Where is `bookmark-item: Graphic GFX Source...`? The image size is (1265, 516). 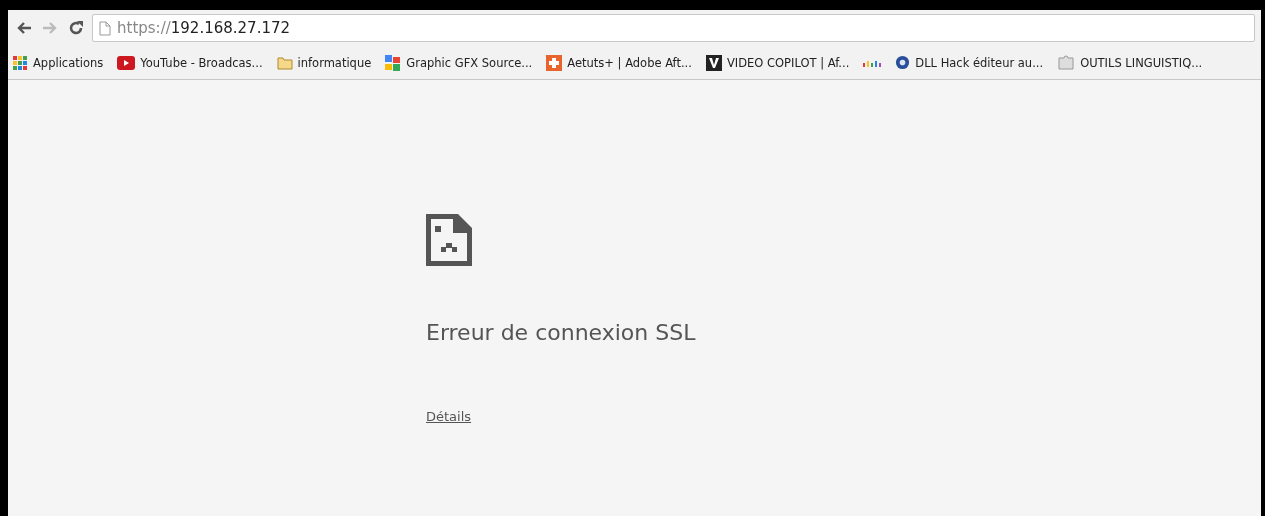 bookmark-item: Graphic GFX Source... is located at coordinates (459, 62).